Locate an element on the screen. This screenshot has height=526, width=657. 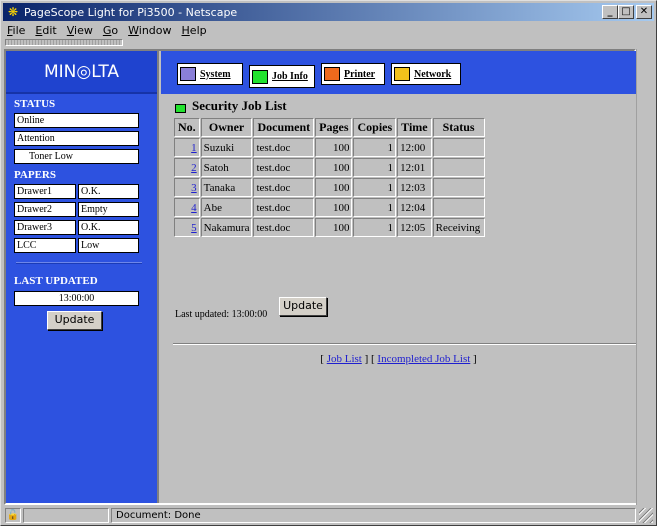
tab-printer: Printer is located at coordinates (353, 74).